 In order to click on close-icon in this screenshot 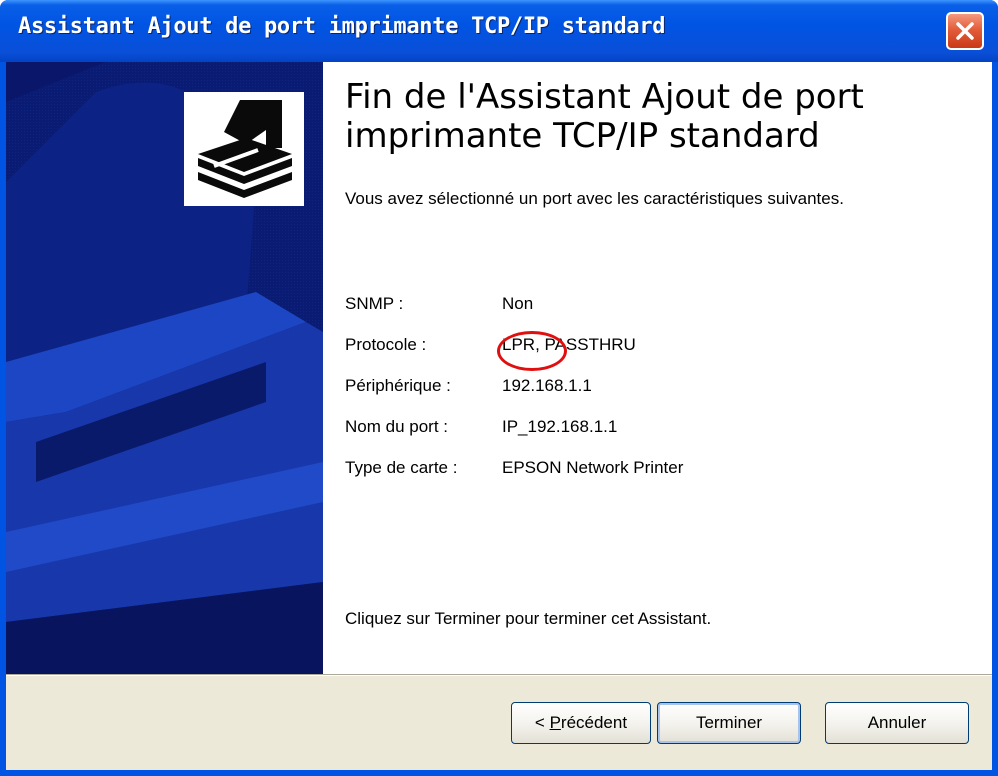, I will do `click(965, 31)`.